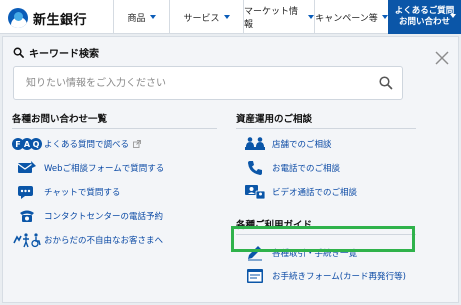 The width and height of the screenshot is (461, 305). I want to click on search-box, so click(208, 83).